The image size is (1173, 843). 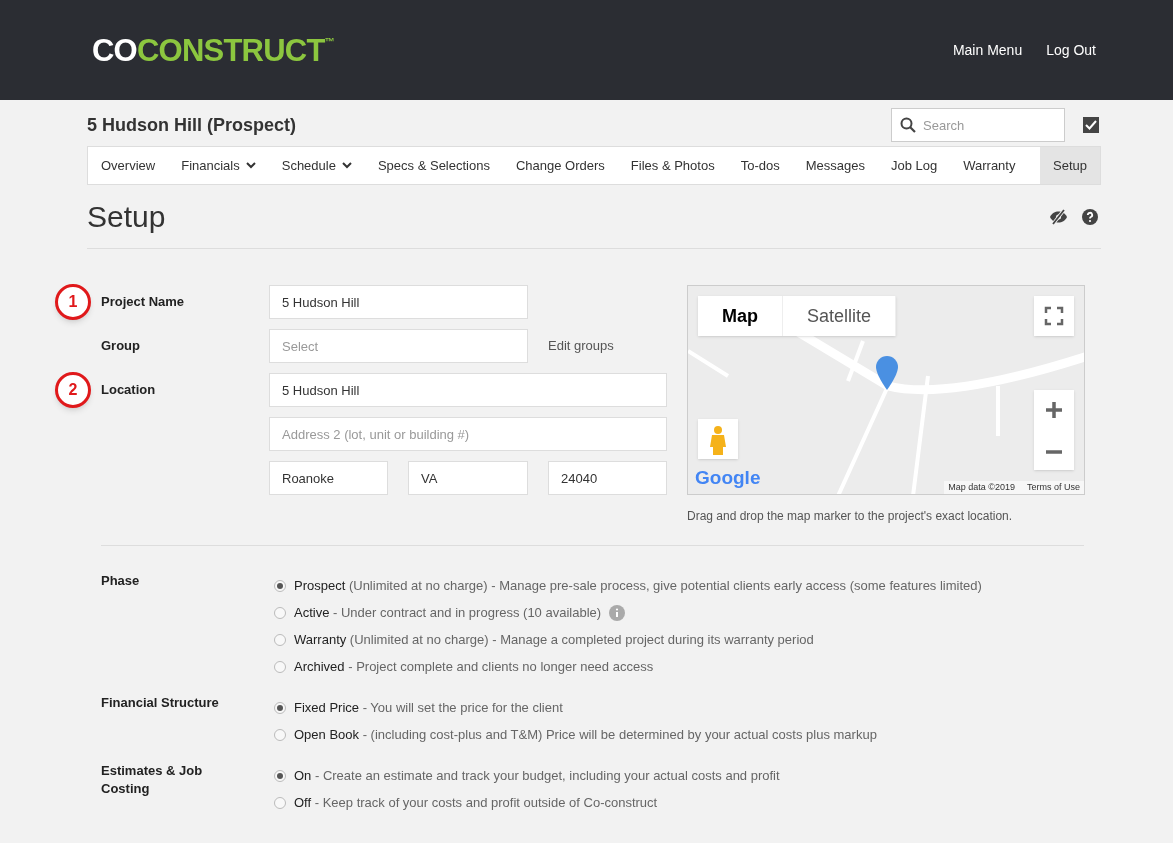 I want to click on map-type-tab: Map, so click(x=740, y=316).